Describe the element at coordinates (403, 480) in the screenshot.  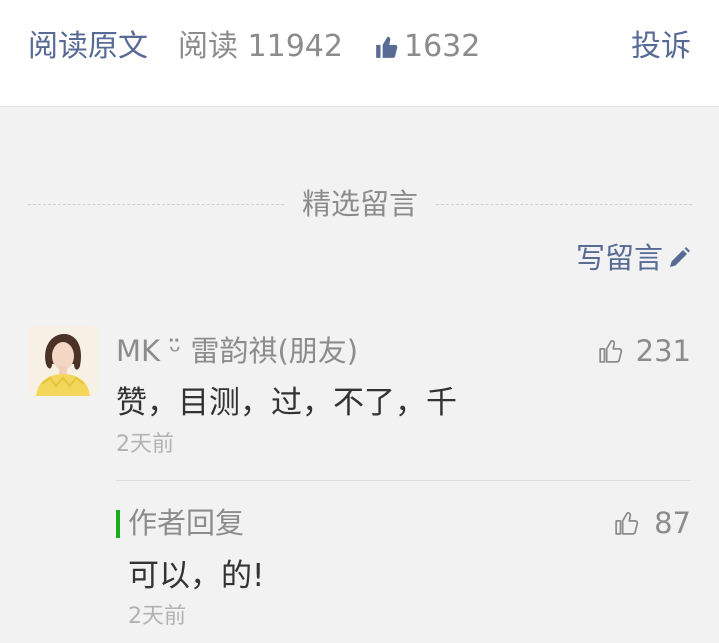
I see `comment-reply-divider` at that location.